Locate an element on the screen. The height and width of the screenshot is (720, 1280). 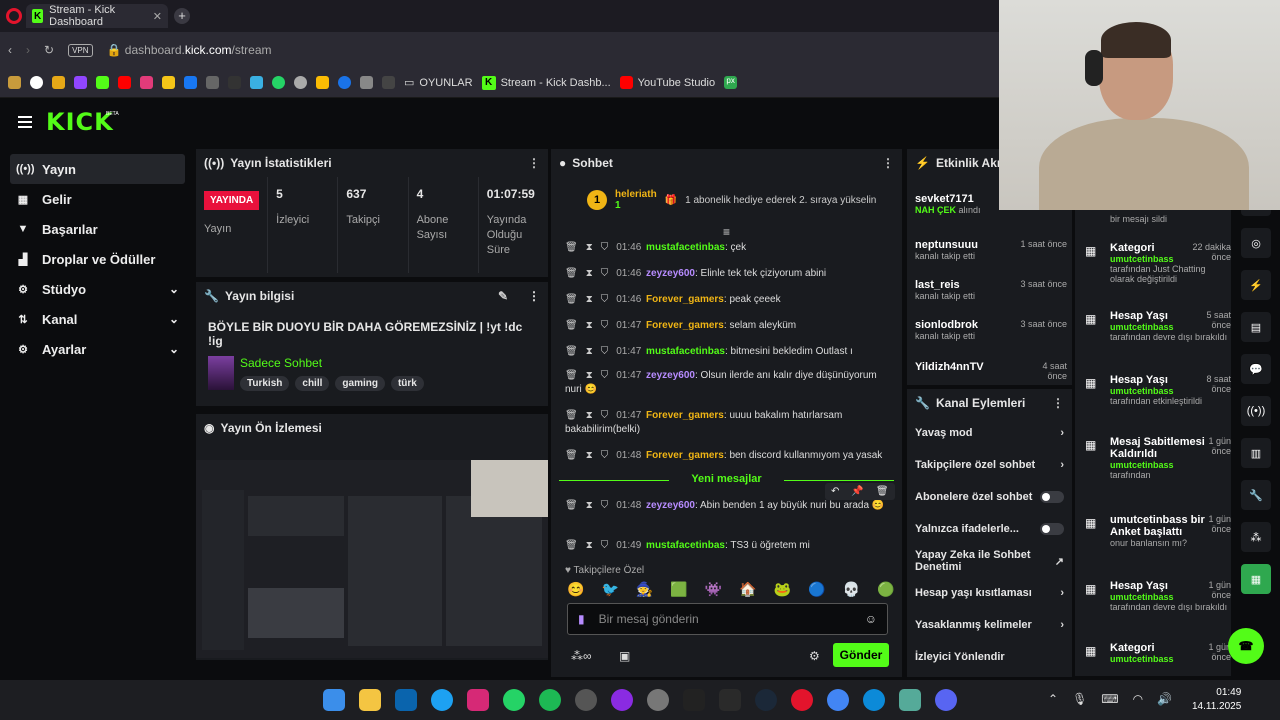
browser-tab: K Stream - Kick Dashboard ✕ is located at coordinates (97, 16).